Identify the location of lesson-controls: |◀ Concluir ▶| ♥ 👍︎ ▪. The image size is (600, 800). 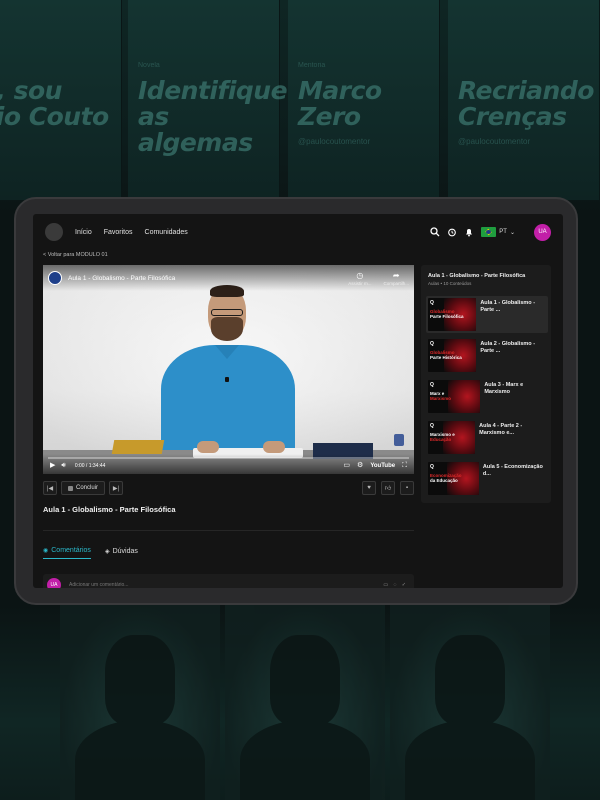
(228, 488).